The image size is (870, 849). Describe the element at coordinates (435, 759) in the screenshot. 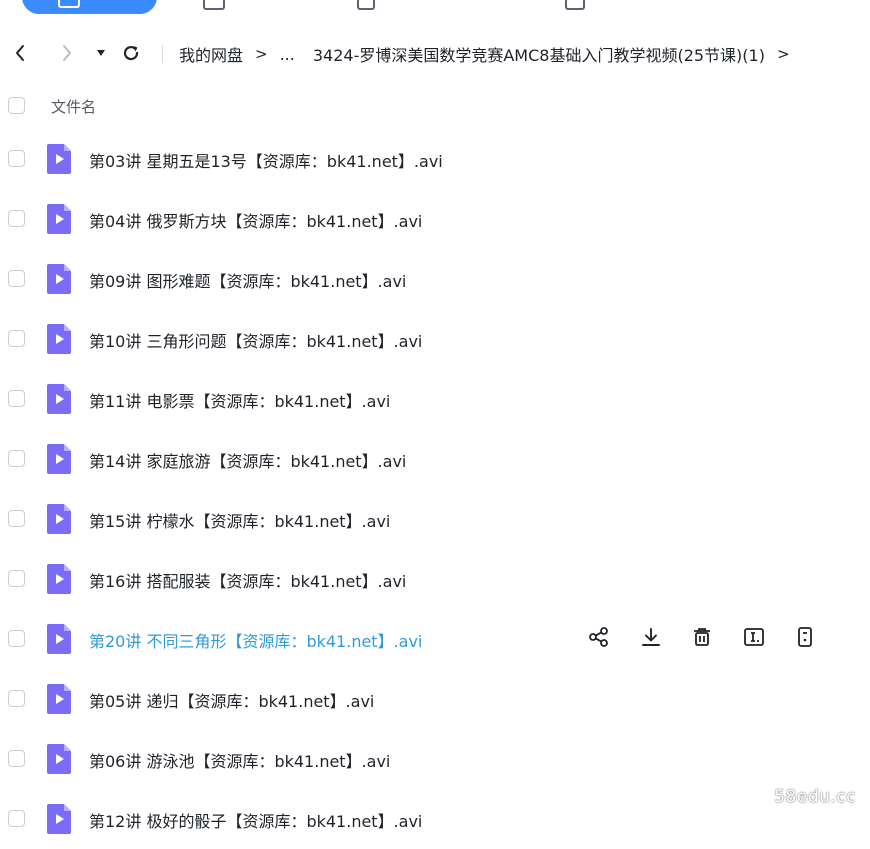

I see `file-row: 第06讲 游泳池【资源库：bk41.net】.avi` at that location.